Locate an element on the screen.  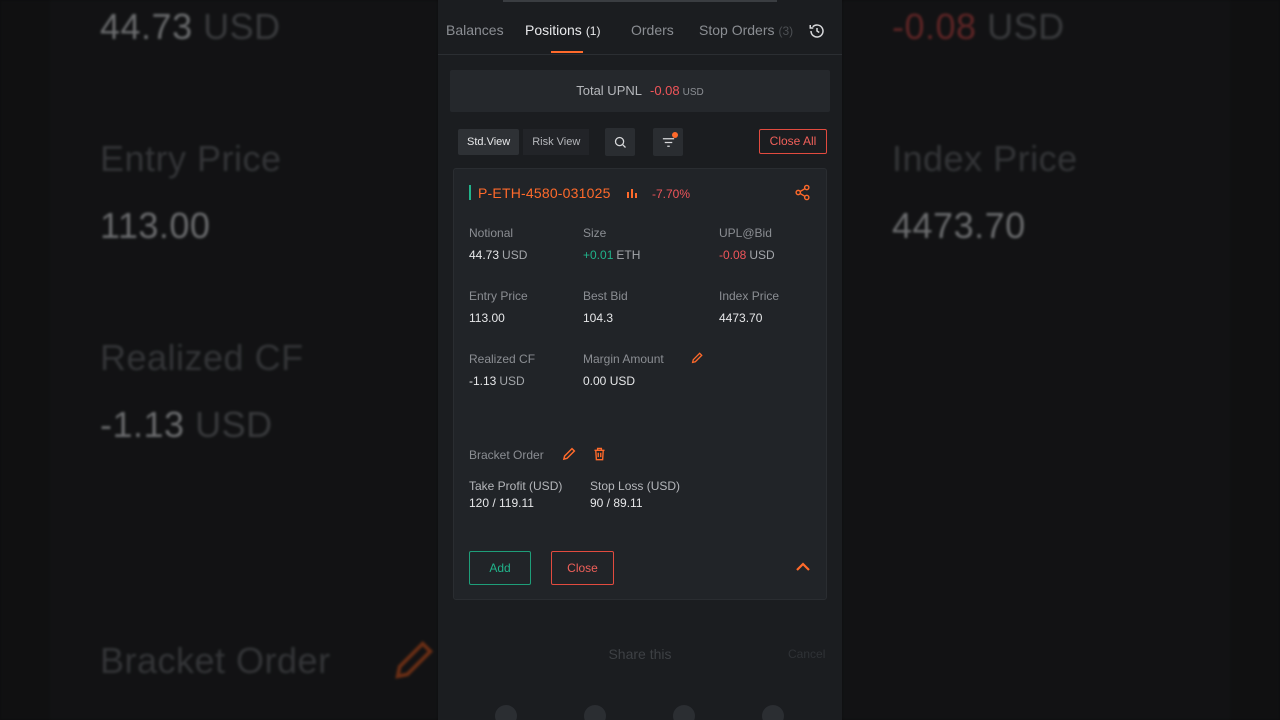
change-percent: -7.70% is located at coordinates (671, 194).